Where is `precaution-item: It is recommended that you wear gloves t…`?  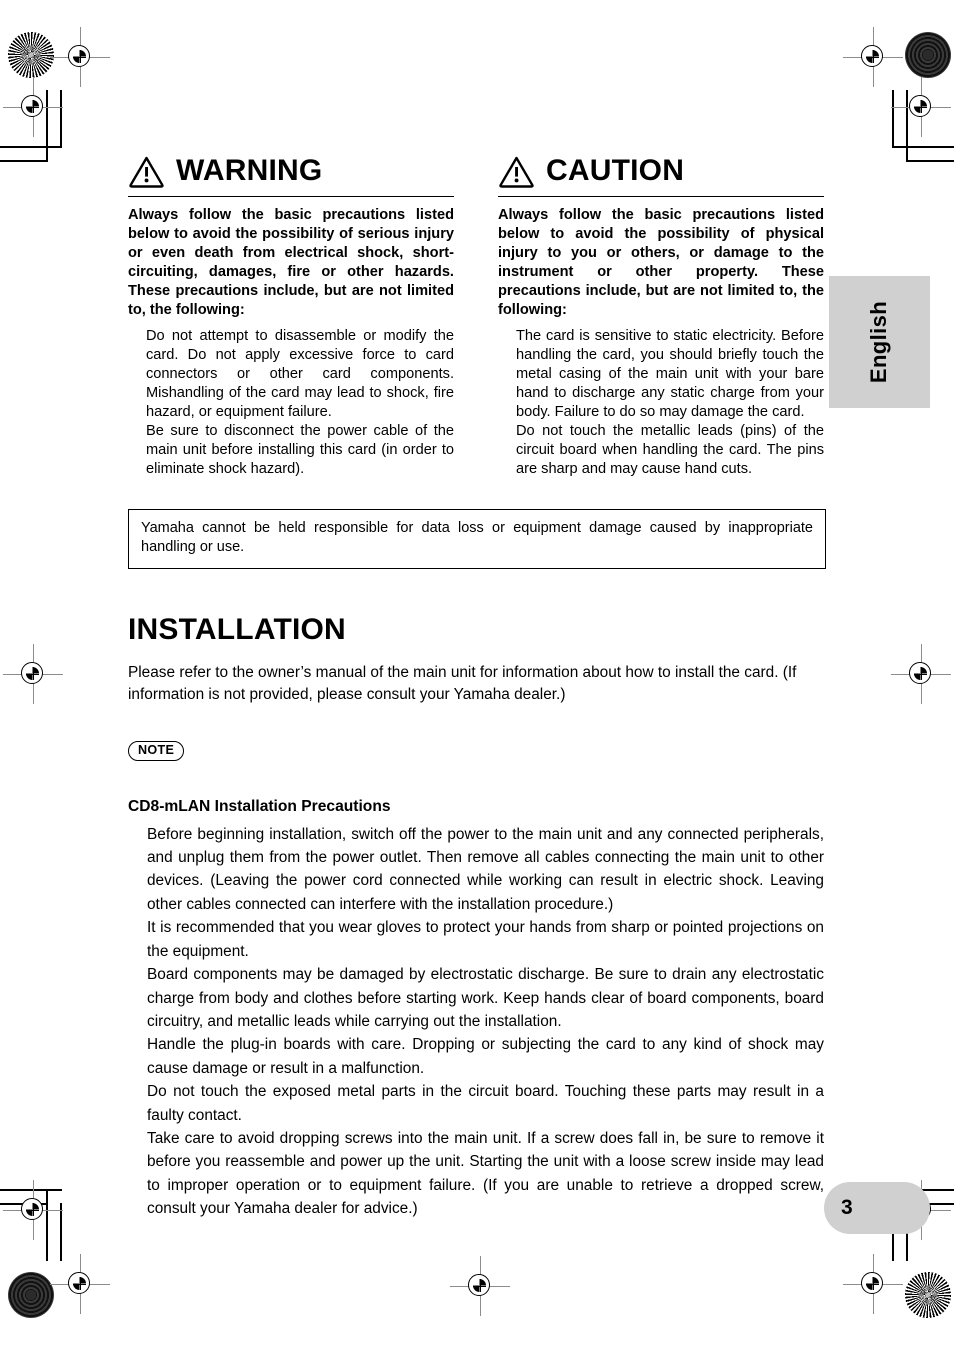
precaution-item: It is recommended that you wear gloves t… is located at coordinates (485, 939).